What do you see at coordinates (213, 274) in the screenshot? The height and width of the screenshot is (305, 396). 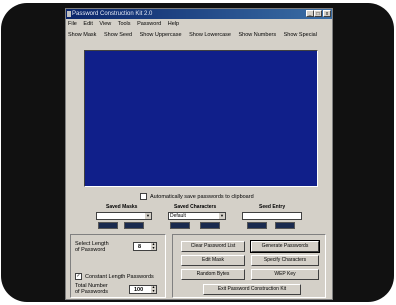 I see `random-bytes-button: Random Bytes` at bounding box center [213, 274].